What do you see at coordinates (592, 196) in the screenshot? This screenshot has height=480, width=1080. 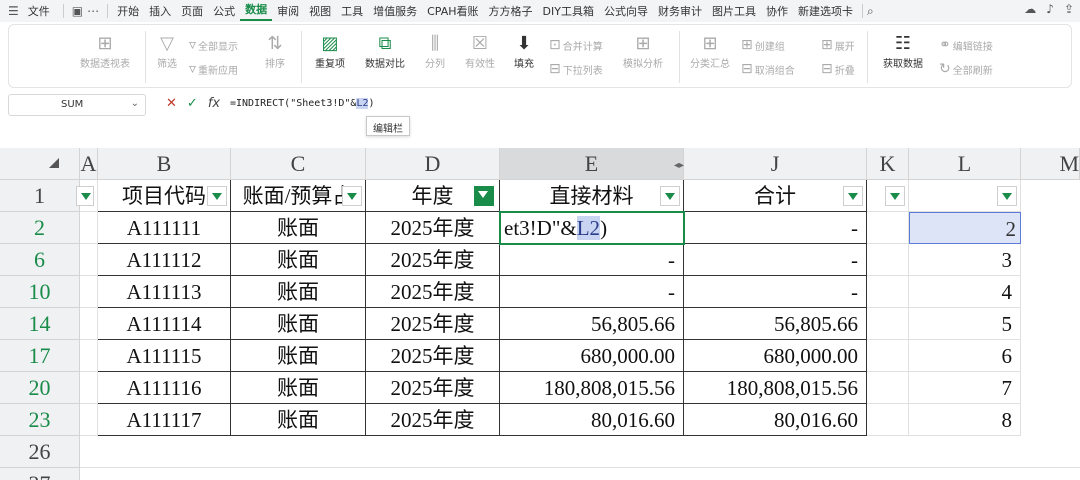 I see `cell-e1: 直接材料` at bounding box center [592, 196].